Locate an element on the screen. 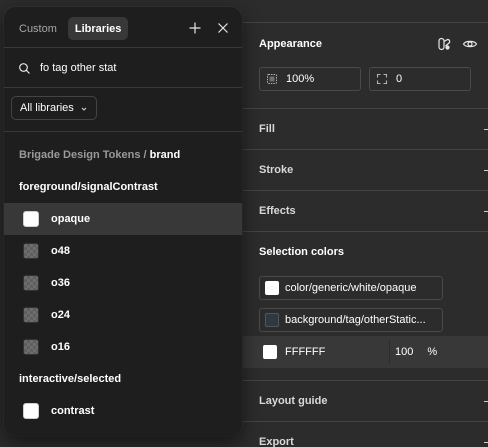 The image size is (488, 447). tab-custom: Custom is located at coordinates (38, 28).